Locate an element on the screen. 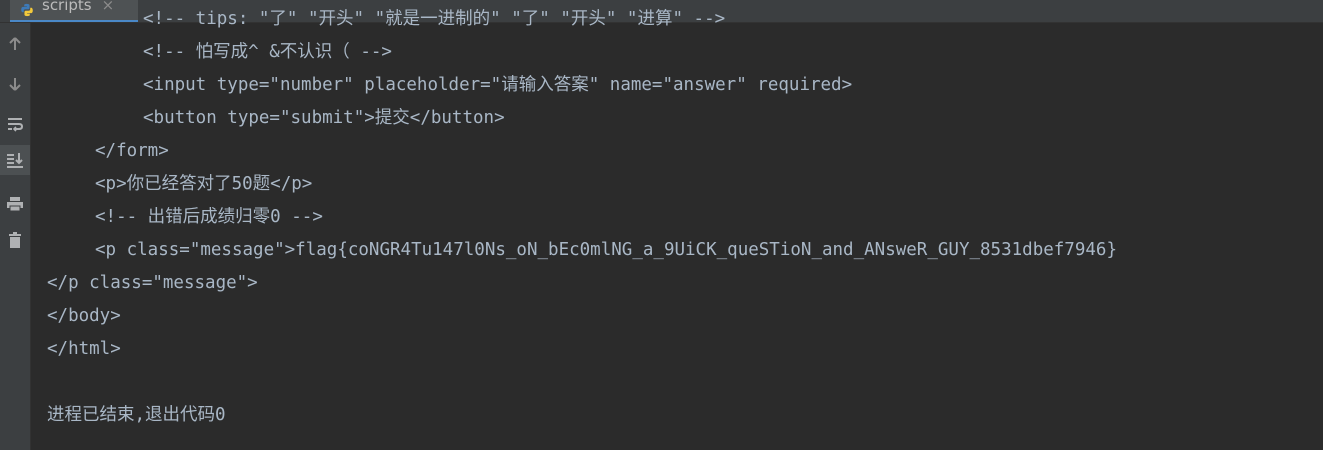 This screenshot has height=450, width=1323. soft-wrap-icon is located at coordinates (16, 125).